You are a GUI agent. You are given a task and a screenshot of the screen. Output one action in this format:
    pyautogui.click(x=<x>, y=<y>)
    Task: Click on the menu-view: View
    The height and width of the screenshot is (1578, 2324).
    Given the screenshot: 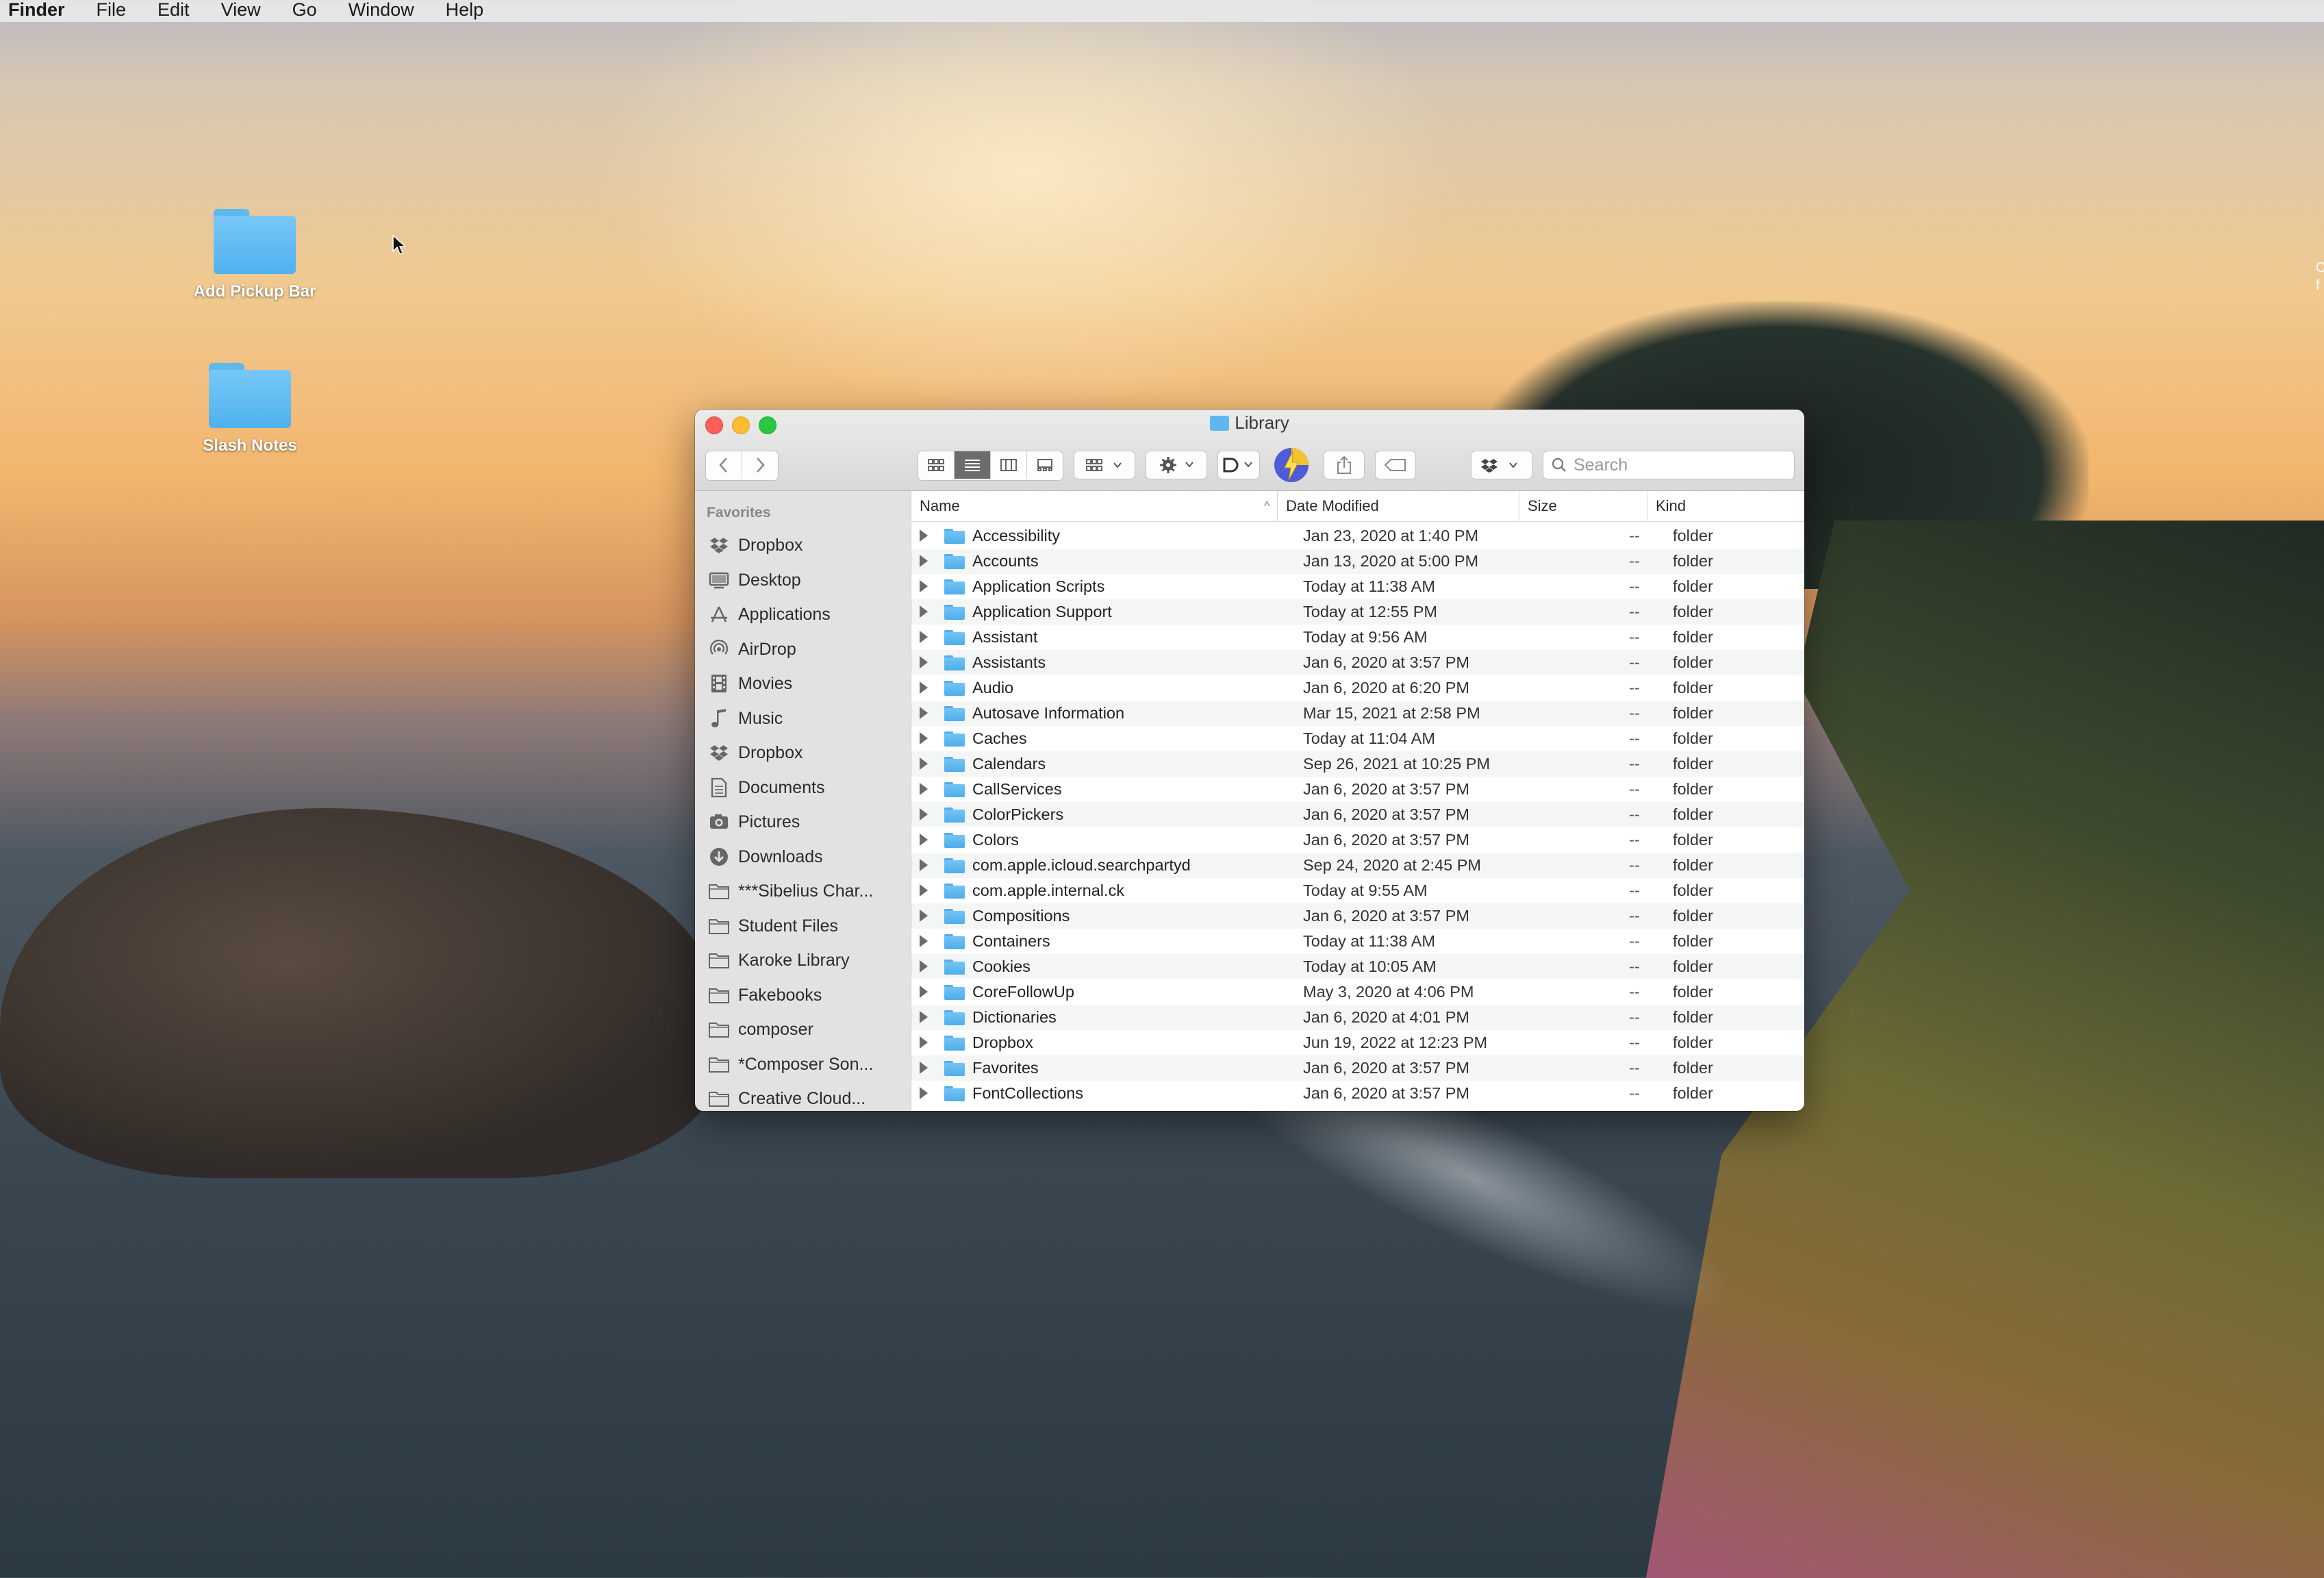 What is the action you would take?
    pyautogui.click(x=241, y=11)
    